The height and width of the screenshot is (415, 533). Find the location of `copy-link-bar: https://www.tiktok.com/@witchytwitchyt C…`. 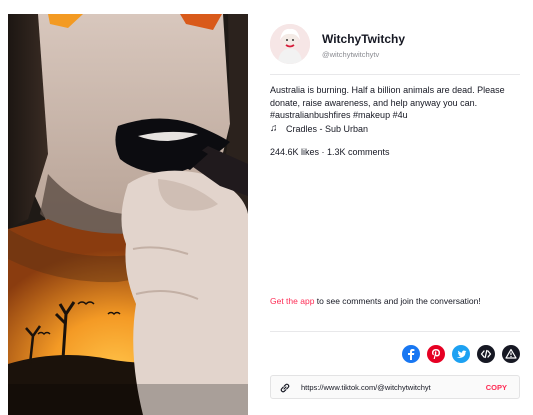

copy-link-bar: https://www.tiktok.com/@witchytwitchyt C… is located at coordinates (395, 387).